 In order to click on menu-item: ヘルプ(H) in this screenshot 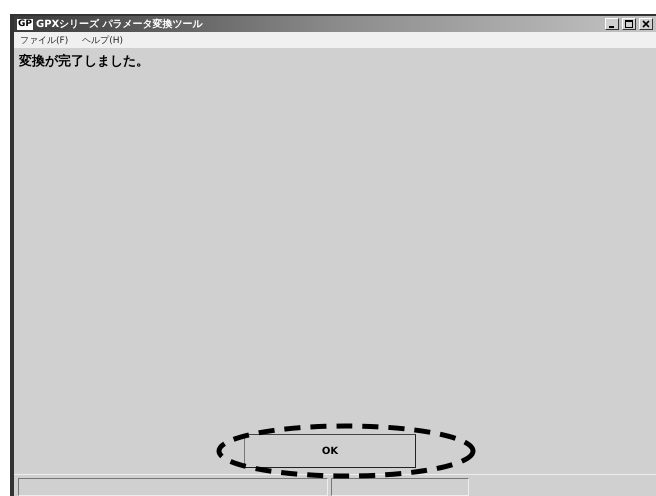, I will do `click(102, 40)`.